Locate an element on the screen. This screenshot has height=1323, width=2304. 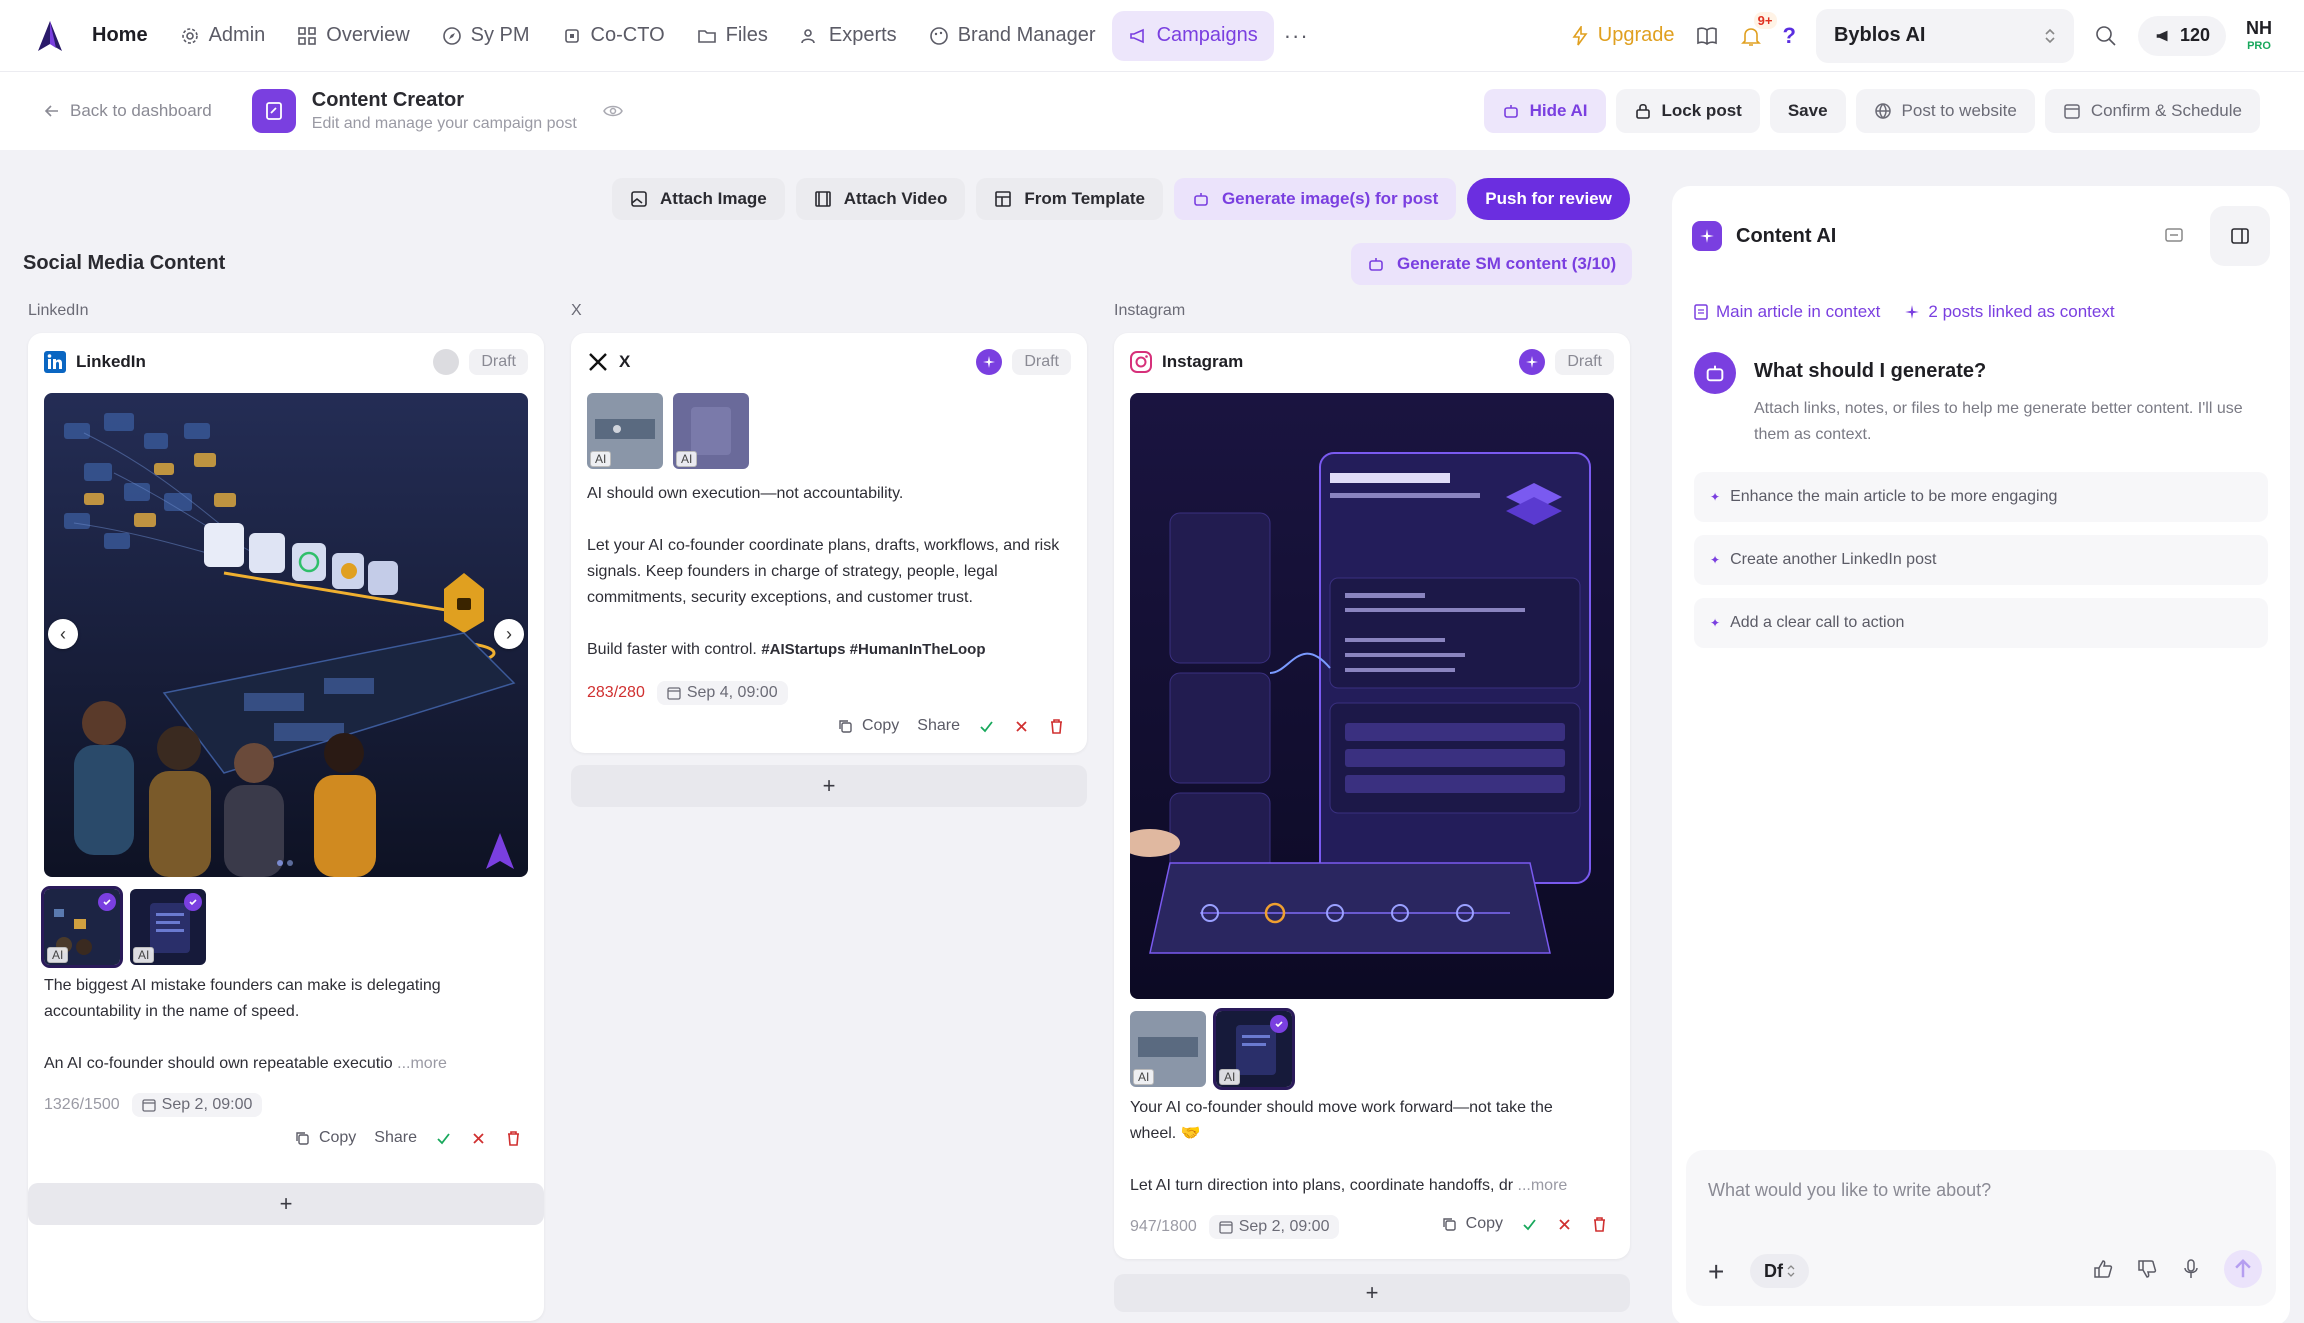
attach-image-button: Attach Image is located at coordinates (698, 199).